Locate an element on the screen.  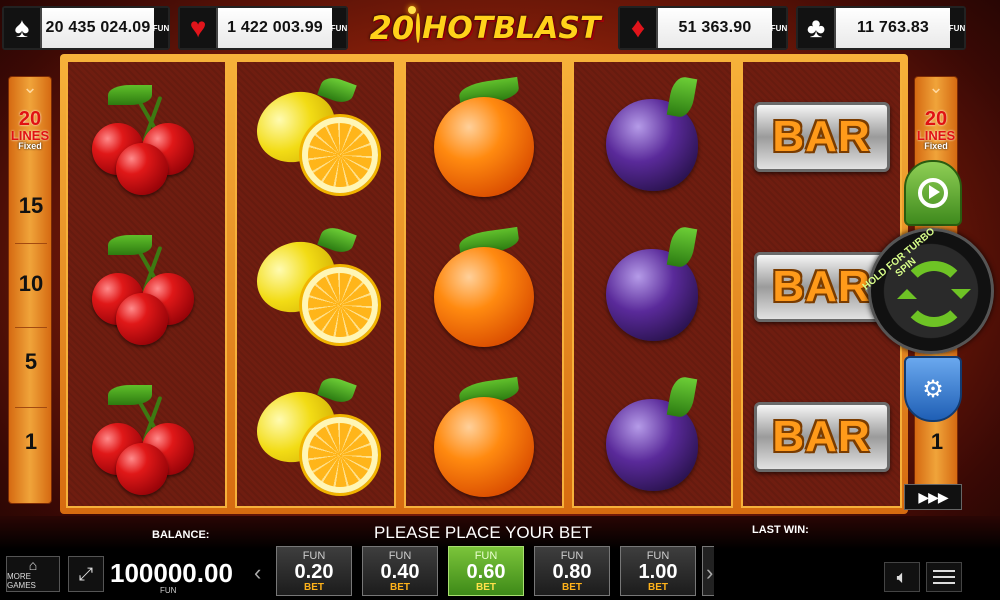
speaker-icon: 🔈︎ is located at coordinates (902, 576).